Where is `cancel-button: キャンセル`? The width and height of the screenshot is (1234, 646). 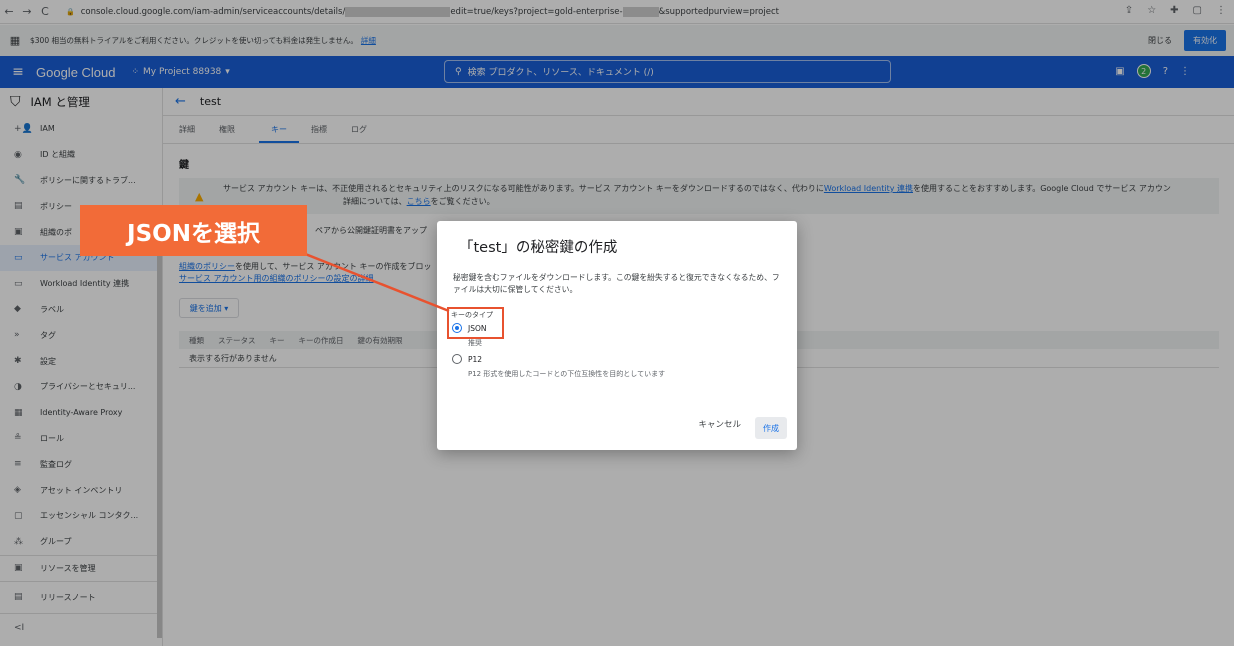
cancel-button: キャンセル is located at coordinates (719, 424).